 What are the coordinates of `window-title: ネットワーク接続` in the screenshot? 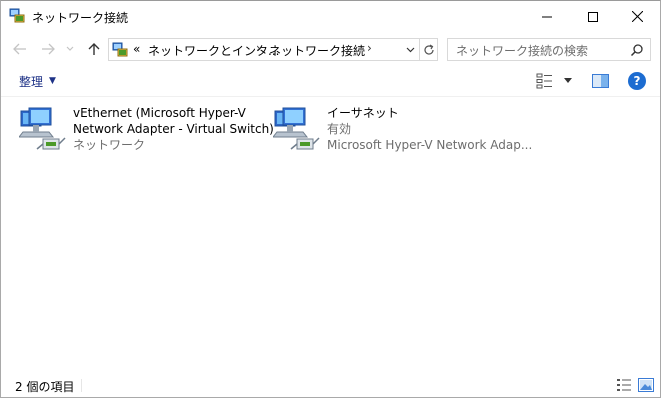 It's located at (80, 18).